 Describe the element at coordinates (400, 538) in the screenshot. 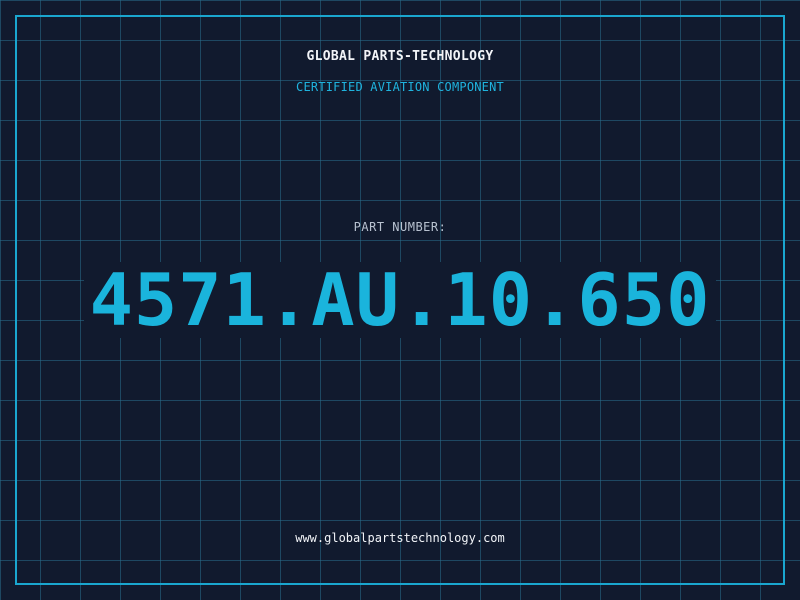

I see `website-url: www.globalpartstechnology.com` at that location.